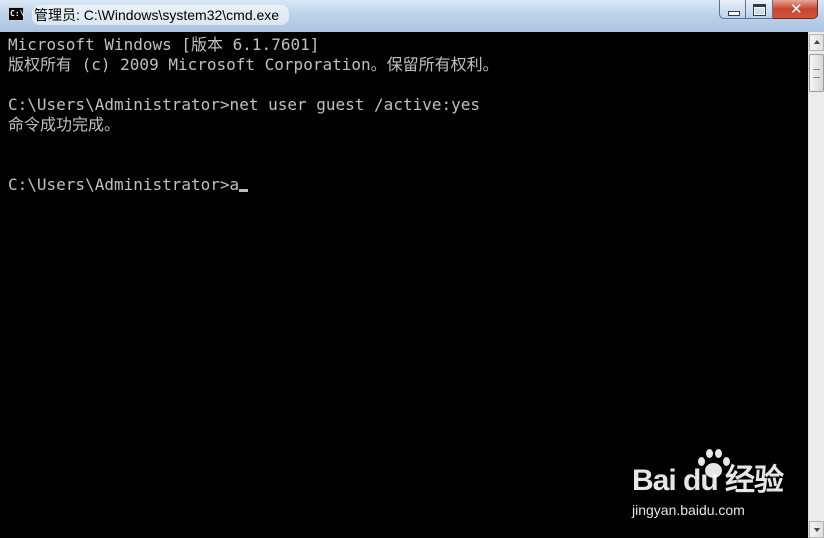 This screenshot has height=538, width=824. I want to click on baidu-jingyan-watermark: Bai du 经验 jingyan.baidu.com, so click(710, 485).